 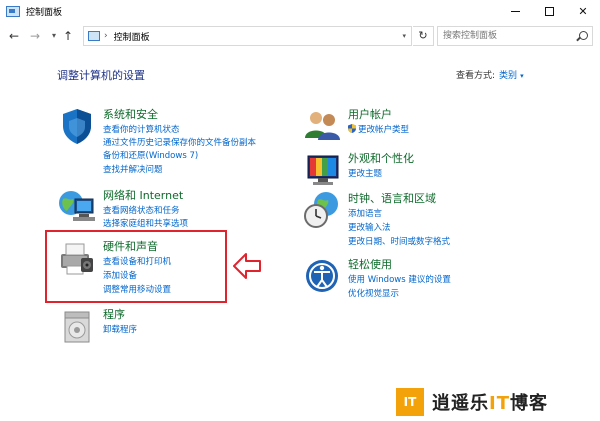 What do you see at coordinates (322, 170) in the screenshot?
I see `appearance-icon` at bounding box center [322, 170].